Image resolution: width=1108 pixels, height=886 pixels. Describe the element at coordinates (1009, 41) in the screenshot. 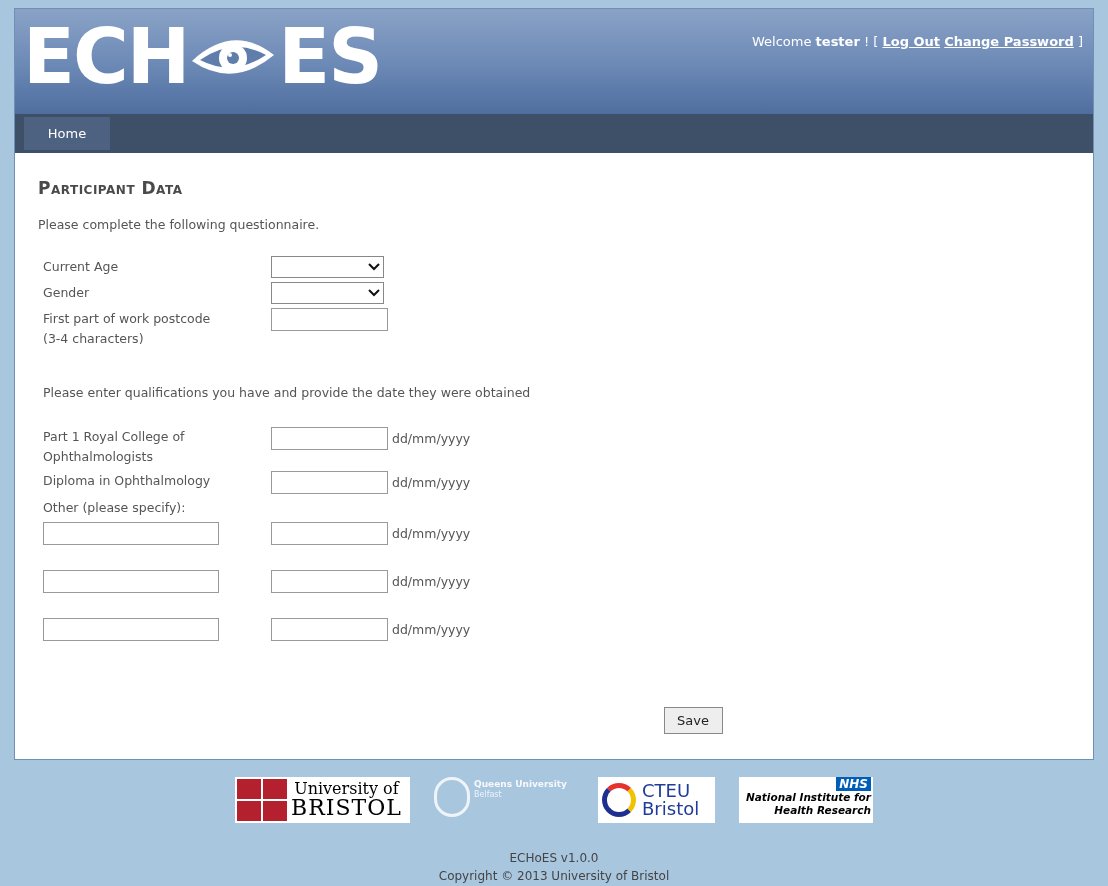

I see `header-link: Change Password` at that location.